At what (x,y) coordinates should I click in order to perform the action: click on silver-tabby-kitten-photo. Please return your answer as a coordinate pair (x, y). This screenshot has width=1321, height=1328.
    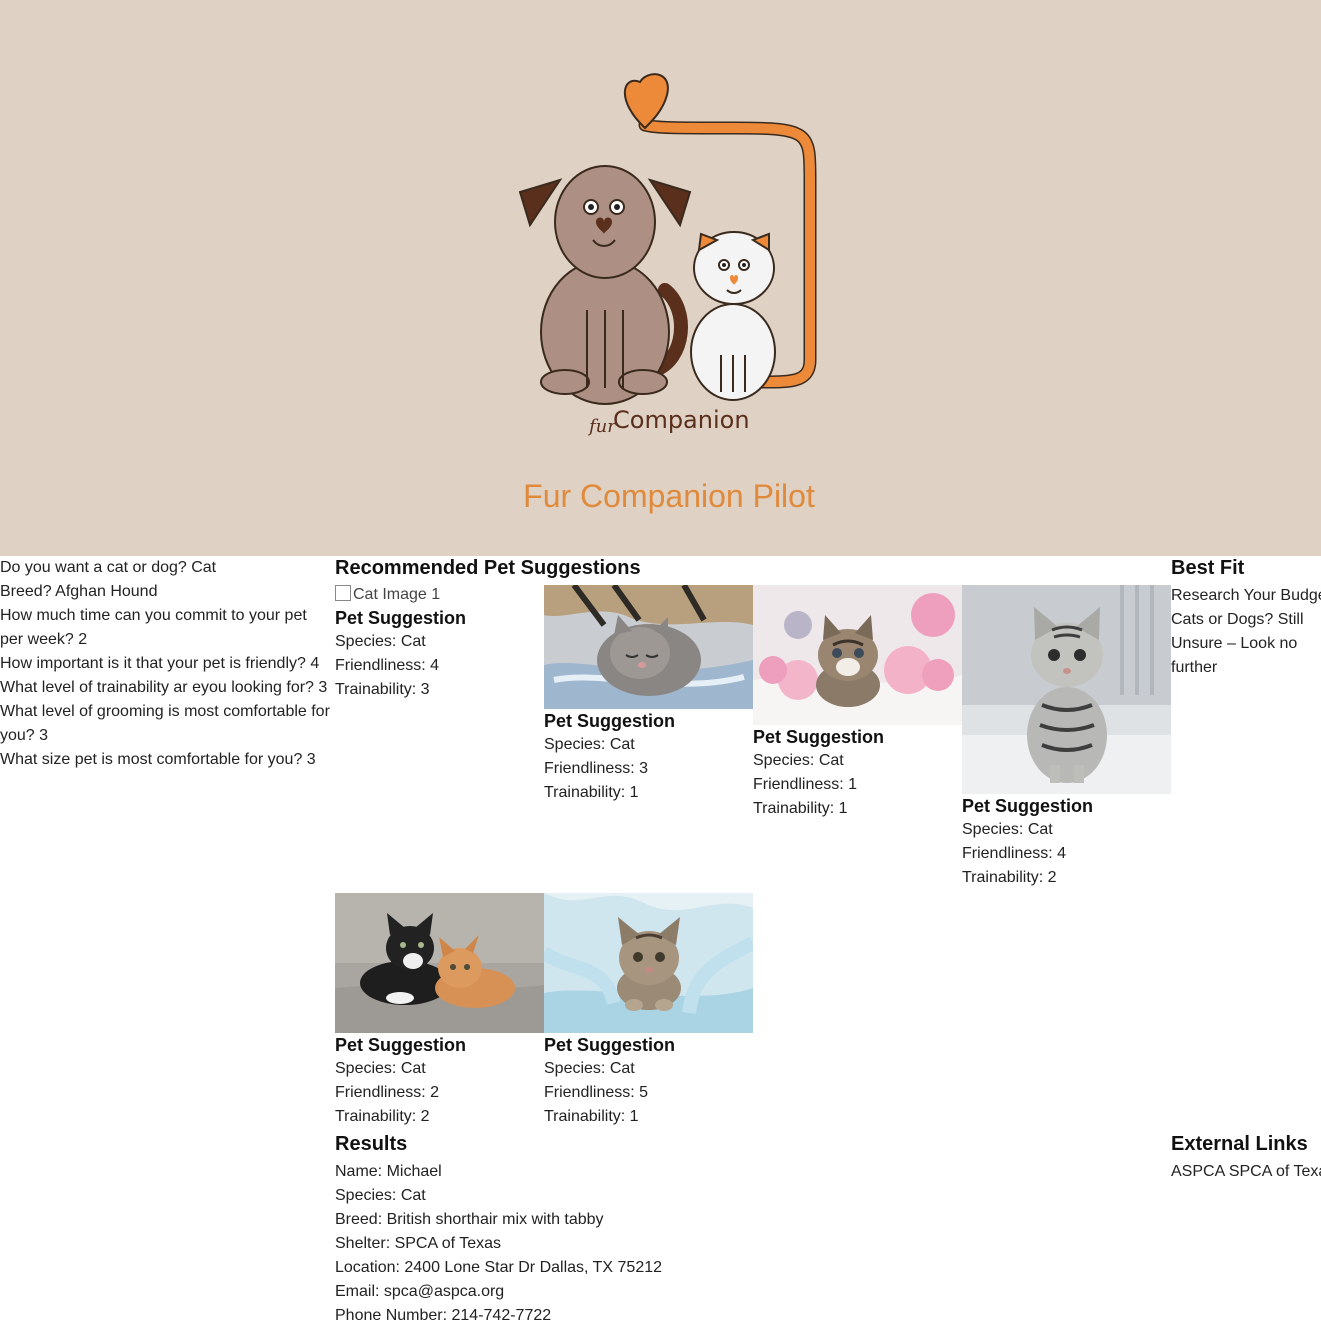
    Looking at the image, I should click on (1066, 689).